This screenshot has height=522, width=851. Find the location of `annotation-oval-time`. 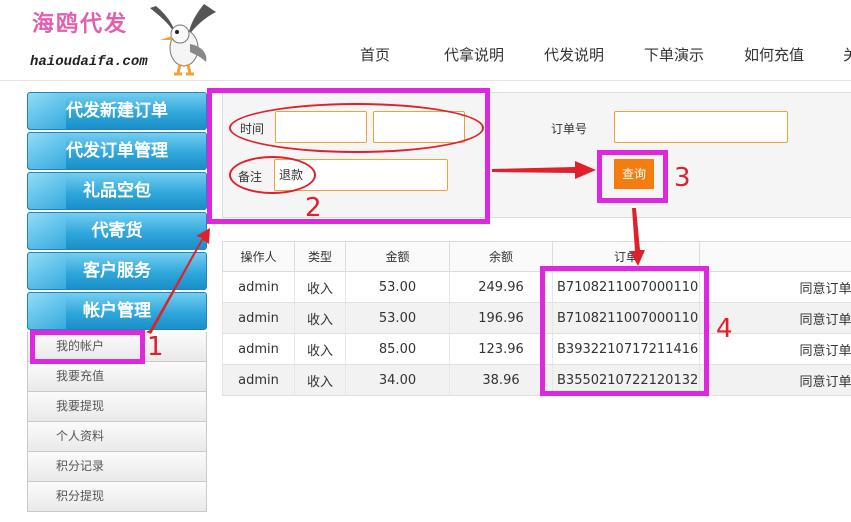

annotation-oval-time is located at coordinates (356, 128).